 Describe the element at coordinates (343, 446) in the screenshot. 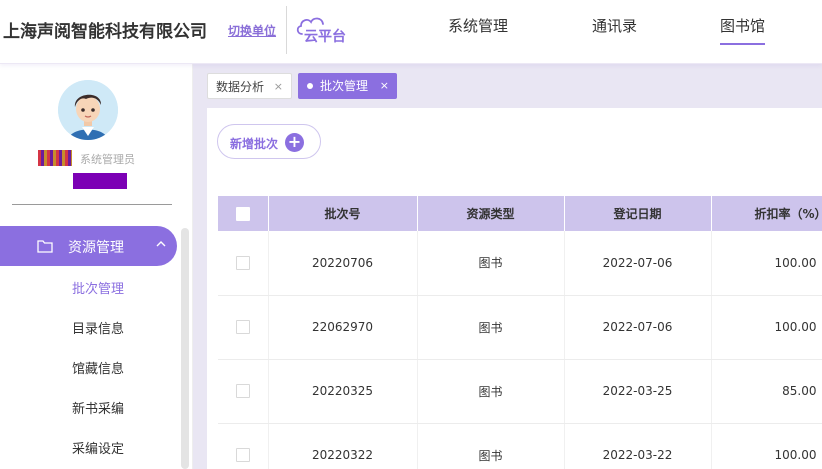

I see `batch-number-cell: 20220322` at that location.